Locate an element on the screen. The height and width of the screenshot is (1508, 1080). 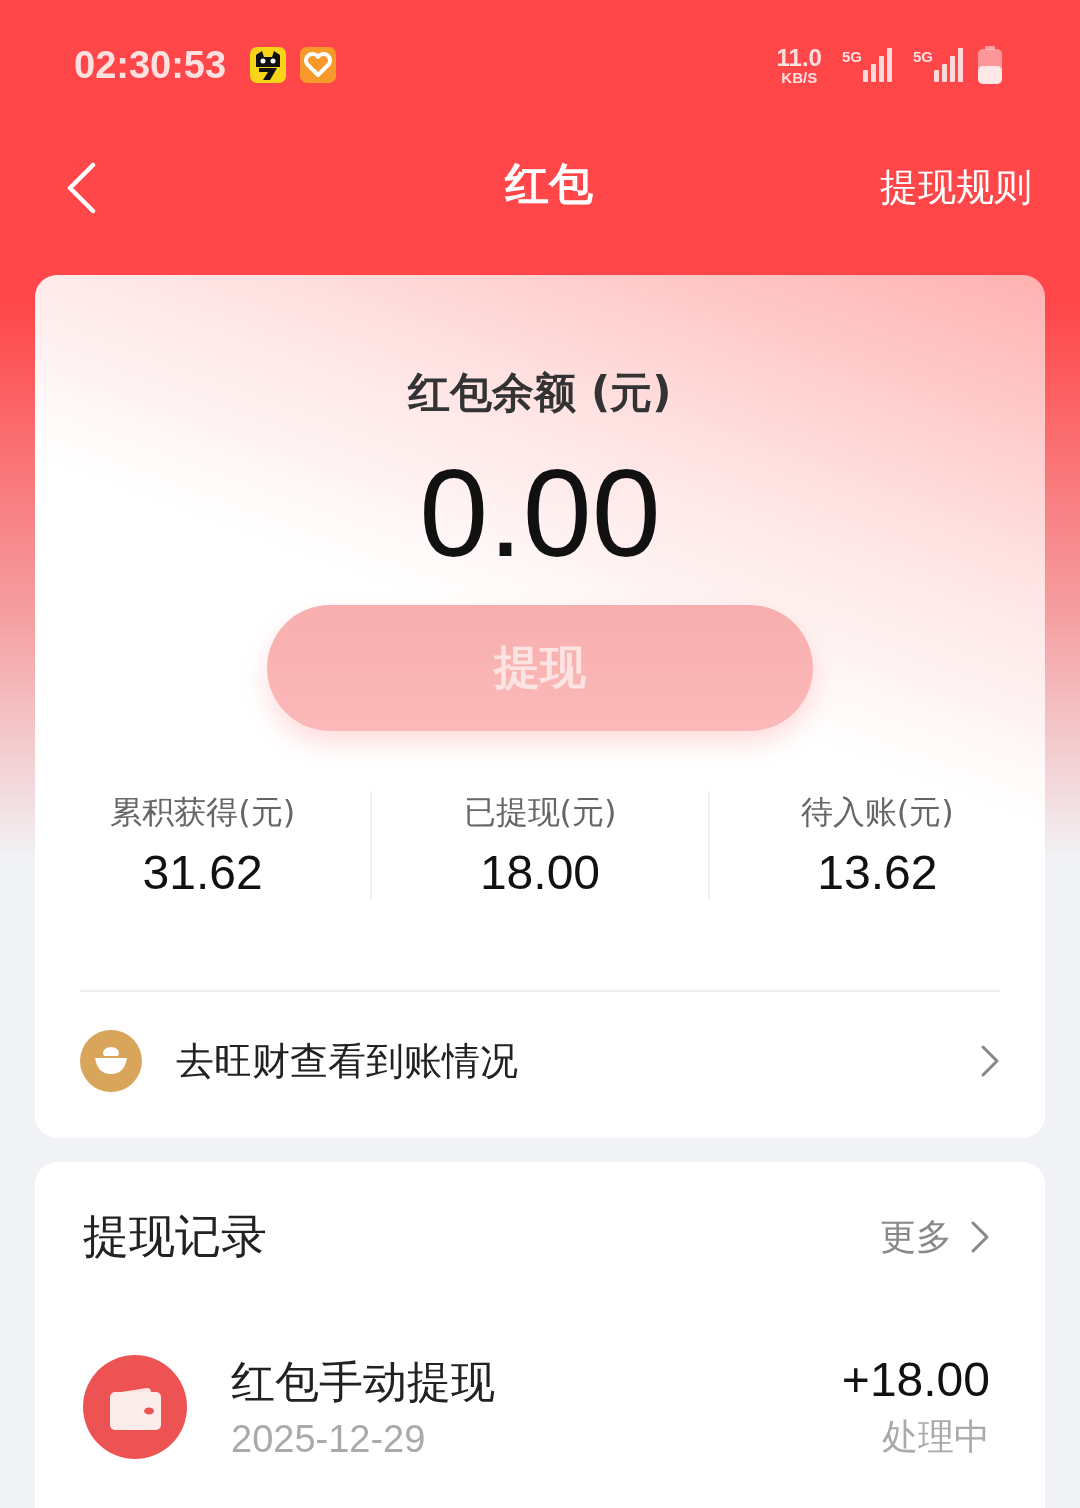
stat-value: 18.00 is located at coordinates (540, 872).